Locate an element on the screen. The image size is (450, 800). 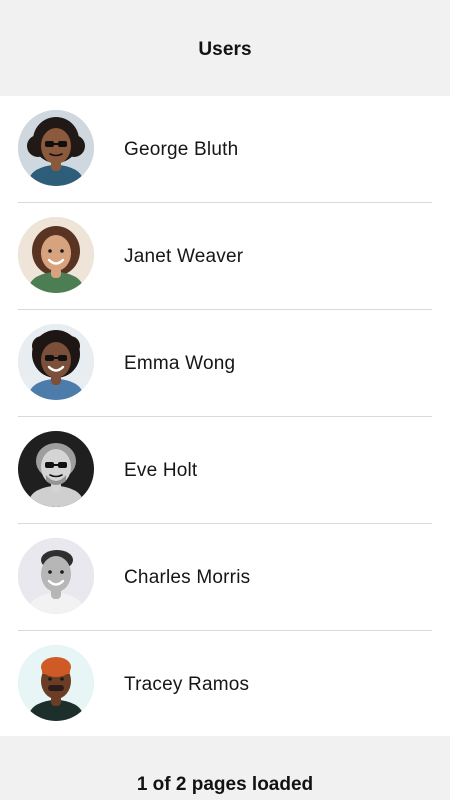
user-name: Janet Weaver is located at coordinates (184, 256).